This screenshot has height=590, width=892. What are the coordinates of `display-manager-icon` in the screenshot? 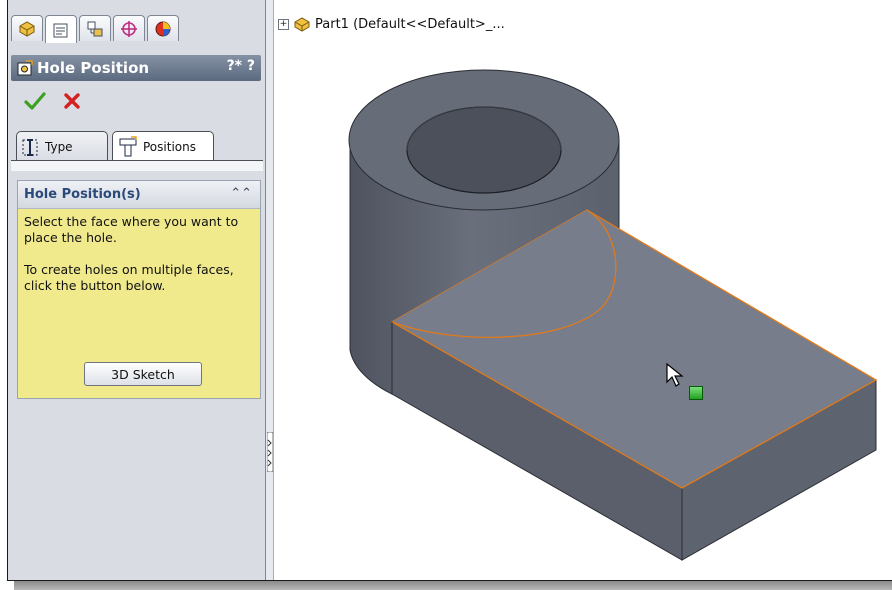 It's located at (163, 28).